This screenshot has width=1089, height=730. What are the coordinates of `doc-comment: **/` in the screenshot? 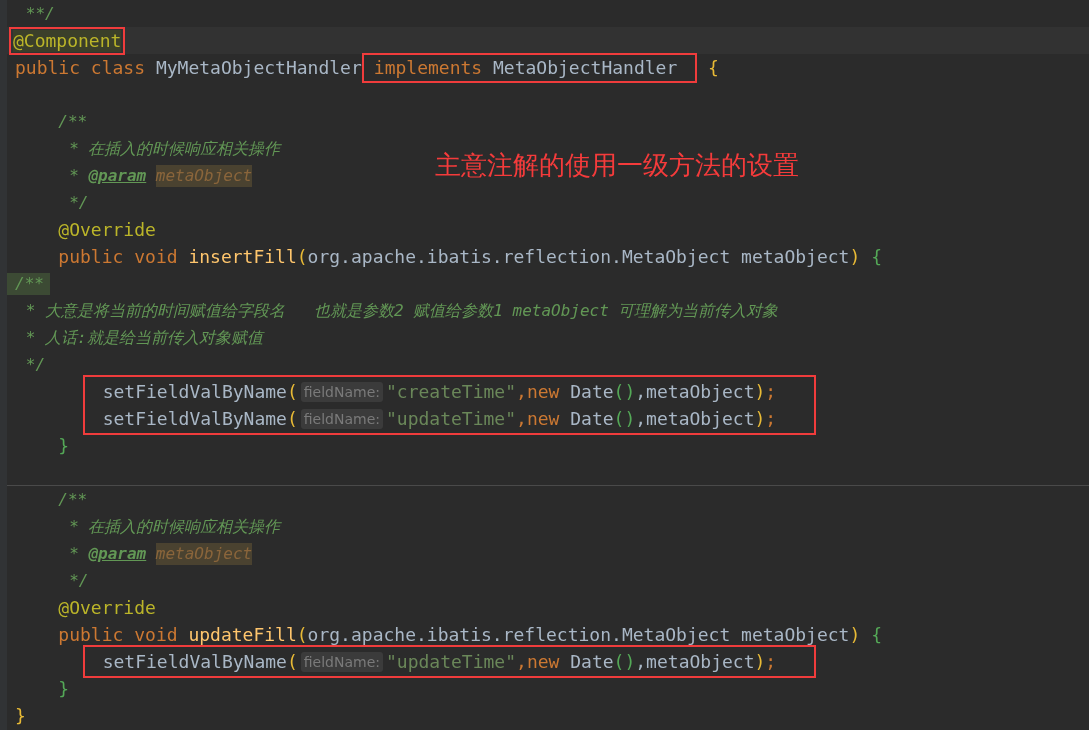 It's located at (40, 13).